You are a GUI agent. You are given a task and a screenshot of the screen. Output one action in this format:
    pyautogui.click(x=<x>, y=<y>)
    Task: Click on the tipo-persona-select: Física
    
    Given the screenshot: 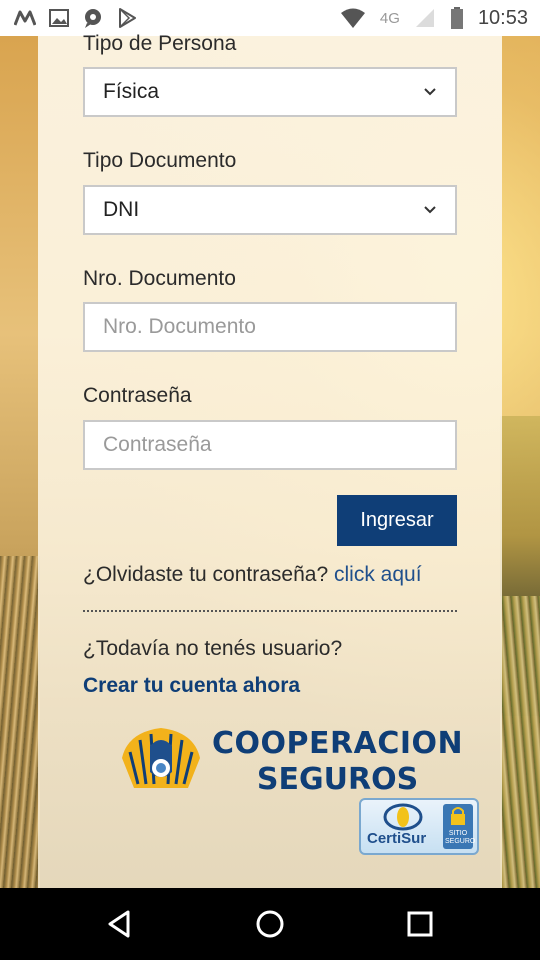 What is the action you would take?
    pyautogui.click(x=270, y=92)
    